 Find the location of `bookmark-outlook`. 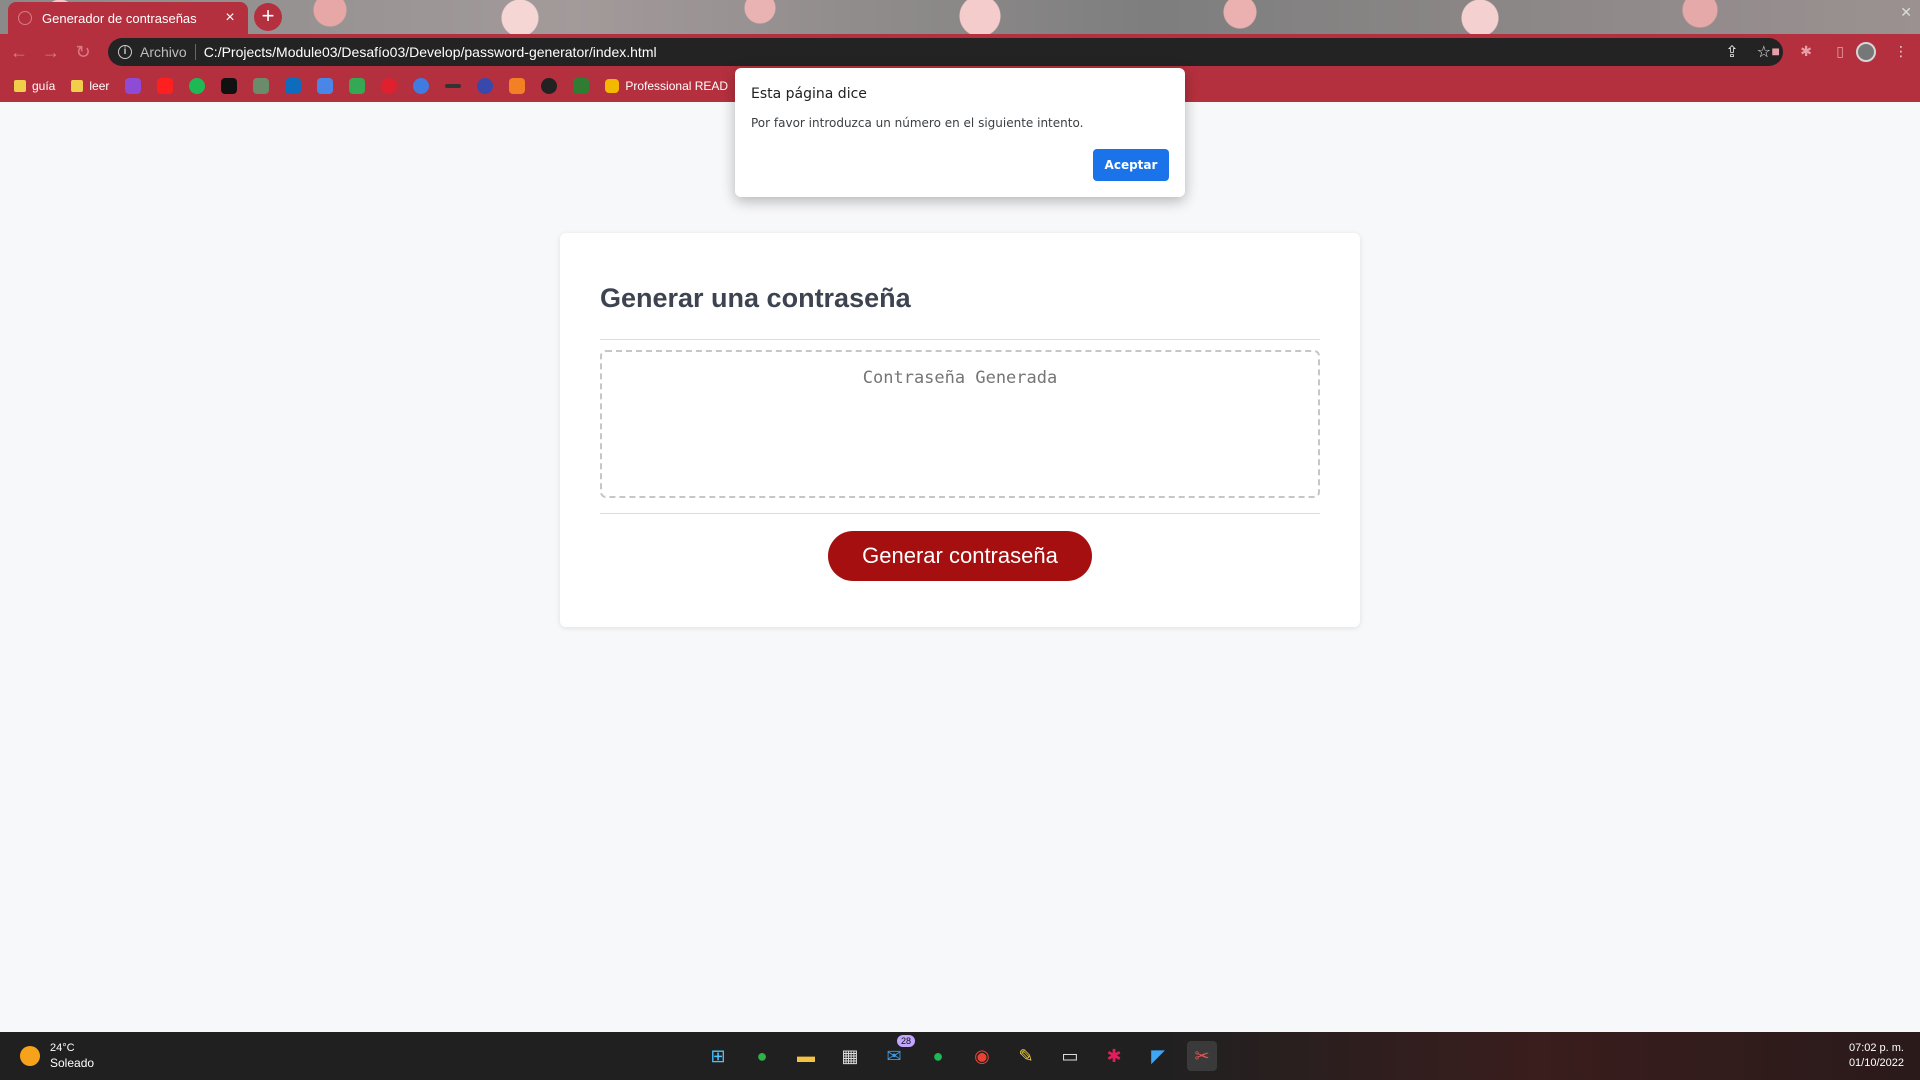

bookmark-outlook is located at coordinates (293, 86).